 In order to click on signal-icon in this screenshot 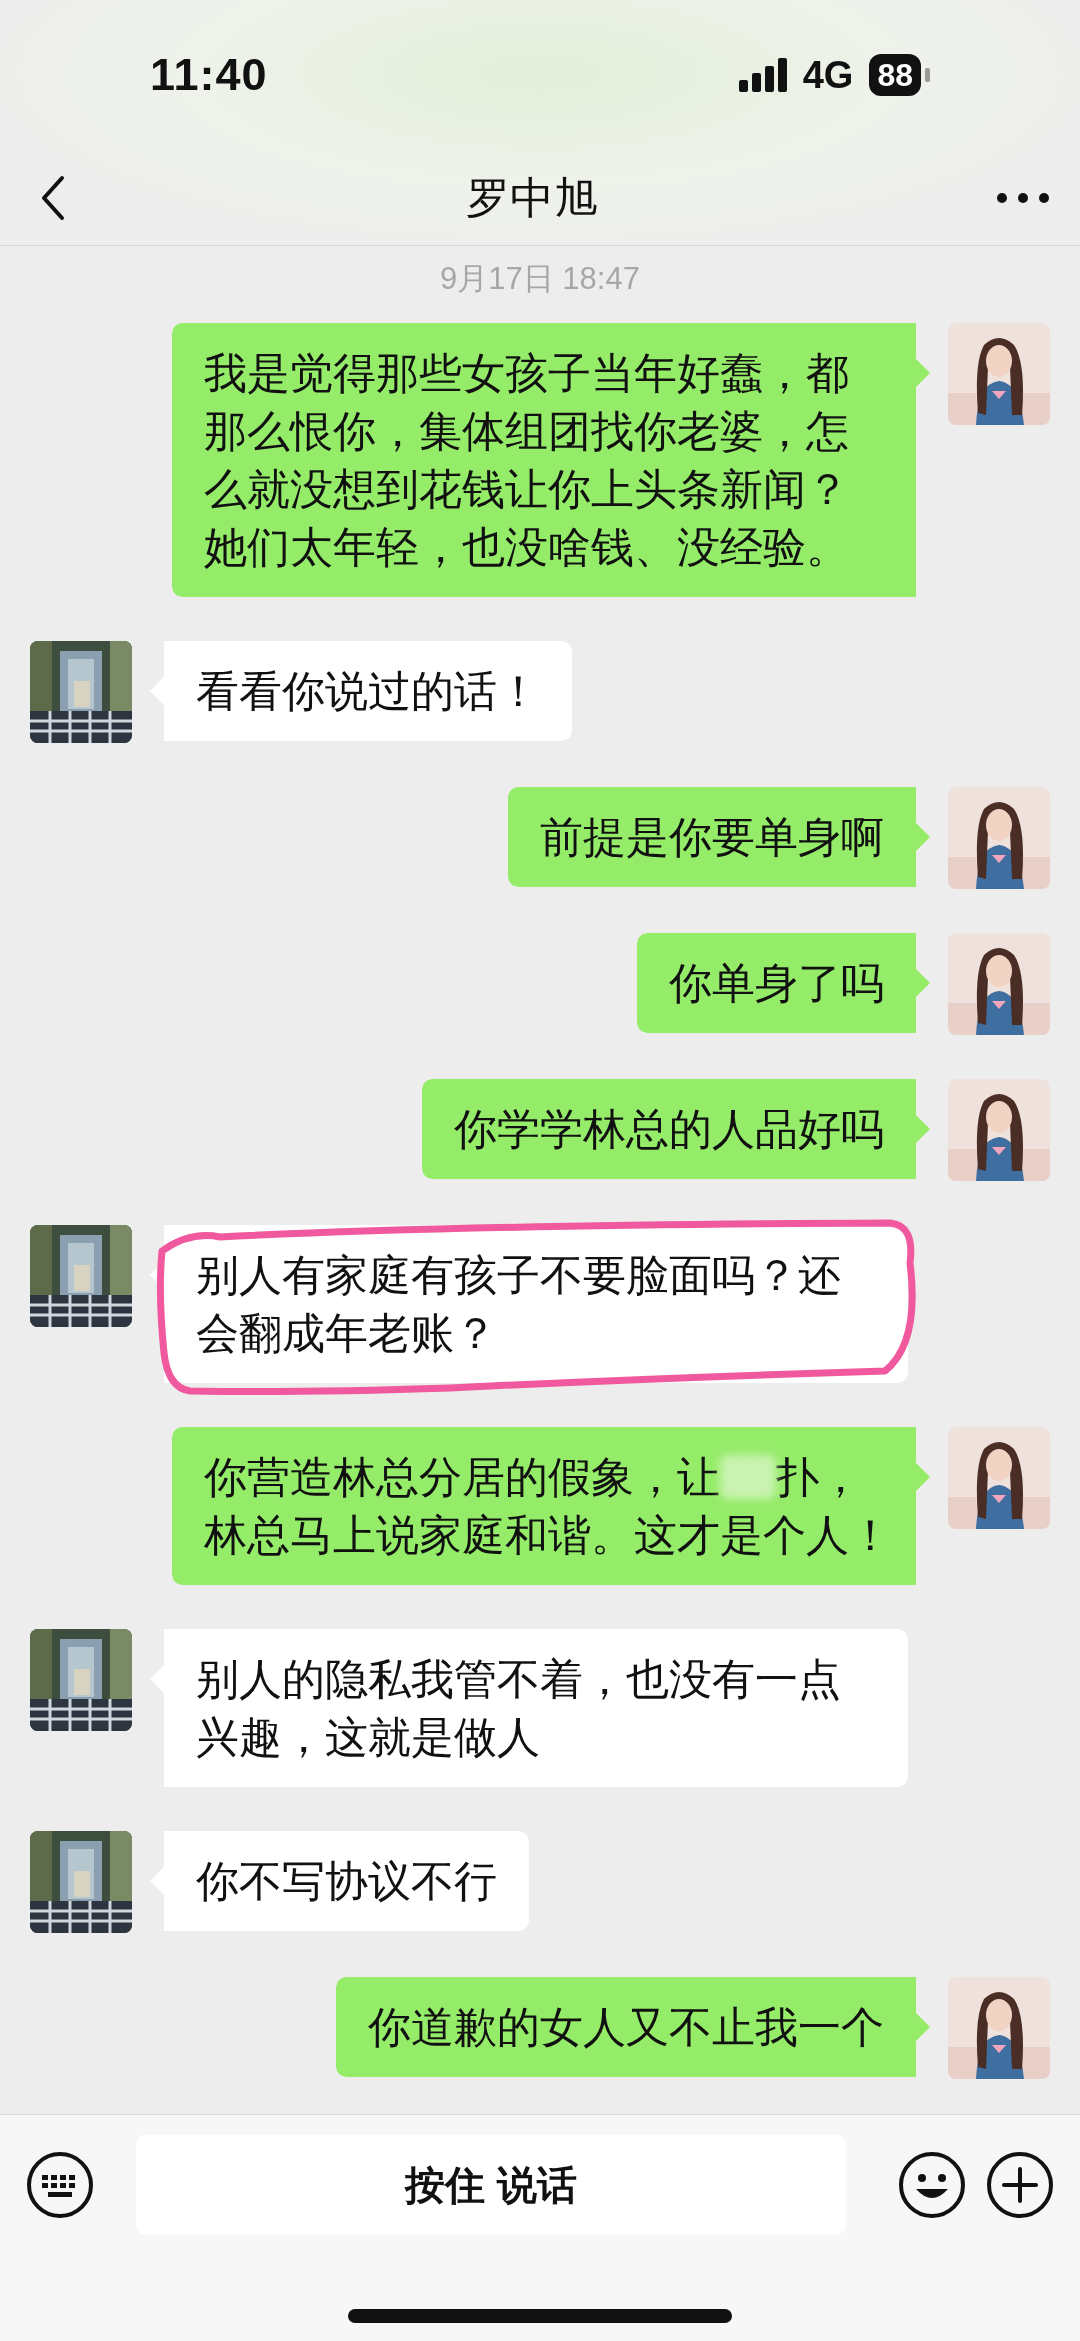, I will do `click(762, 75)`.